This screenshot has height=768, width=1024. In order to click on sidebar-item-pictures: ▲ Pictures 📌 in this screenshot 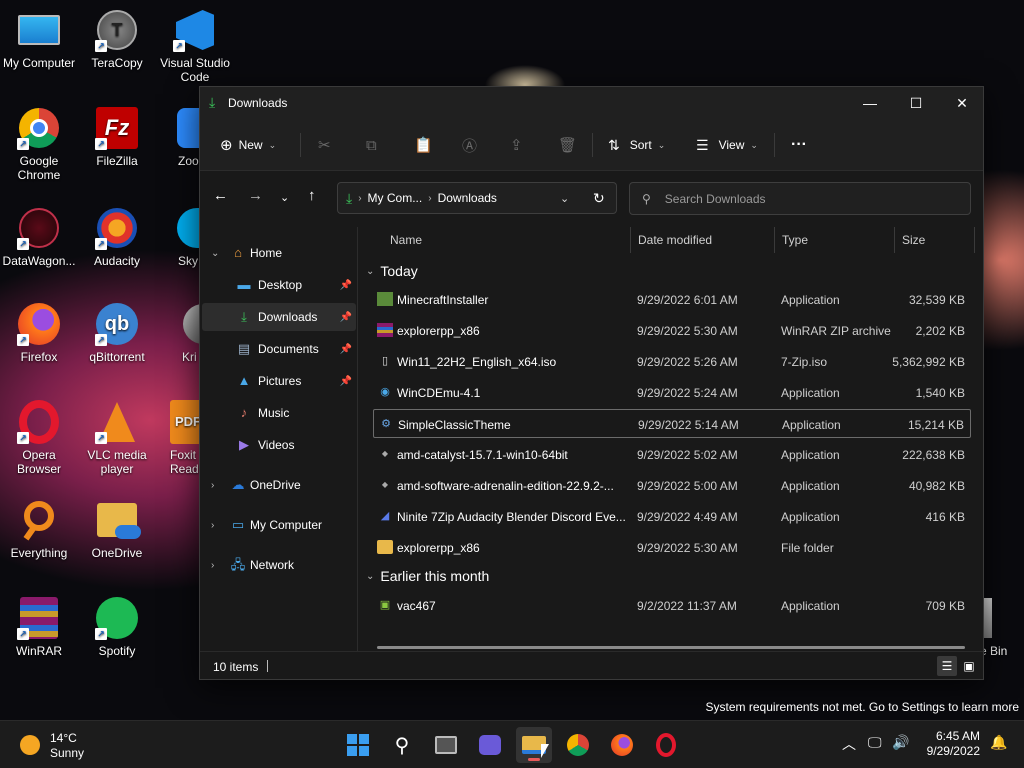, I will do `click(279, 381)`.